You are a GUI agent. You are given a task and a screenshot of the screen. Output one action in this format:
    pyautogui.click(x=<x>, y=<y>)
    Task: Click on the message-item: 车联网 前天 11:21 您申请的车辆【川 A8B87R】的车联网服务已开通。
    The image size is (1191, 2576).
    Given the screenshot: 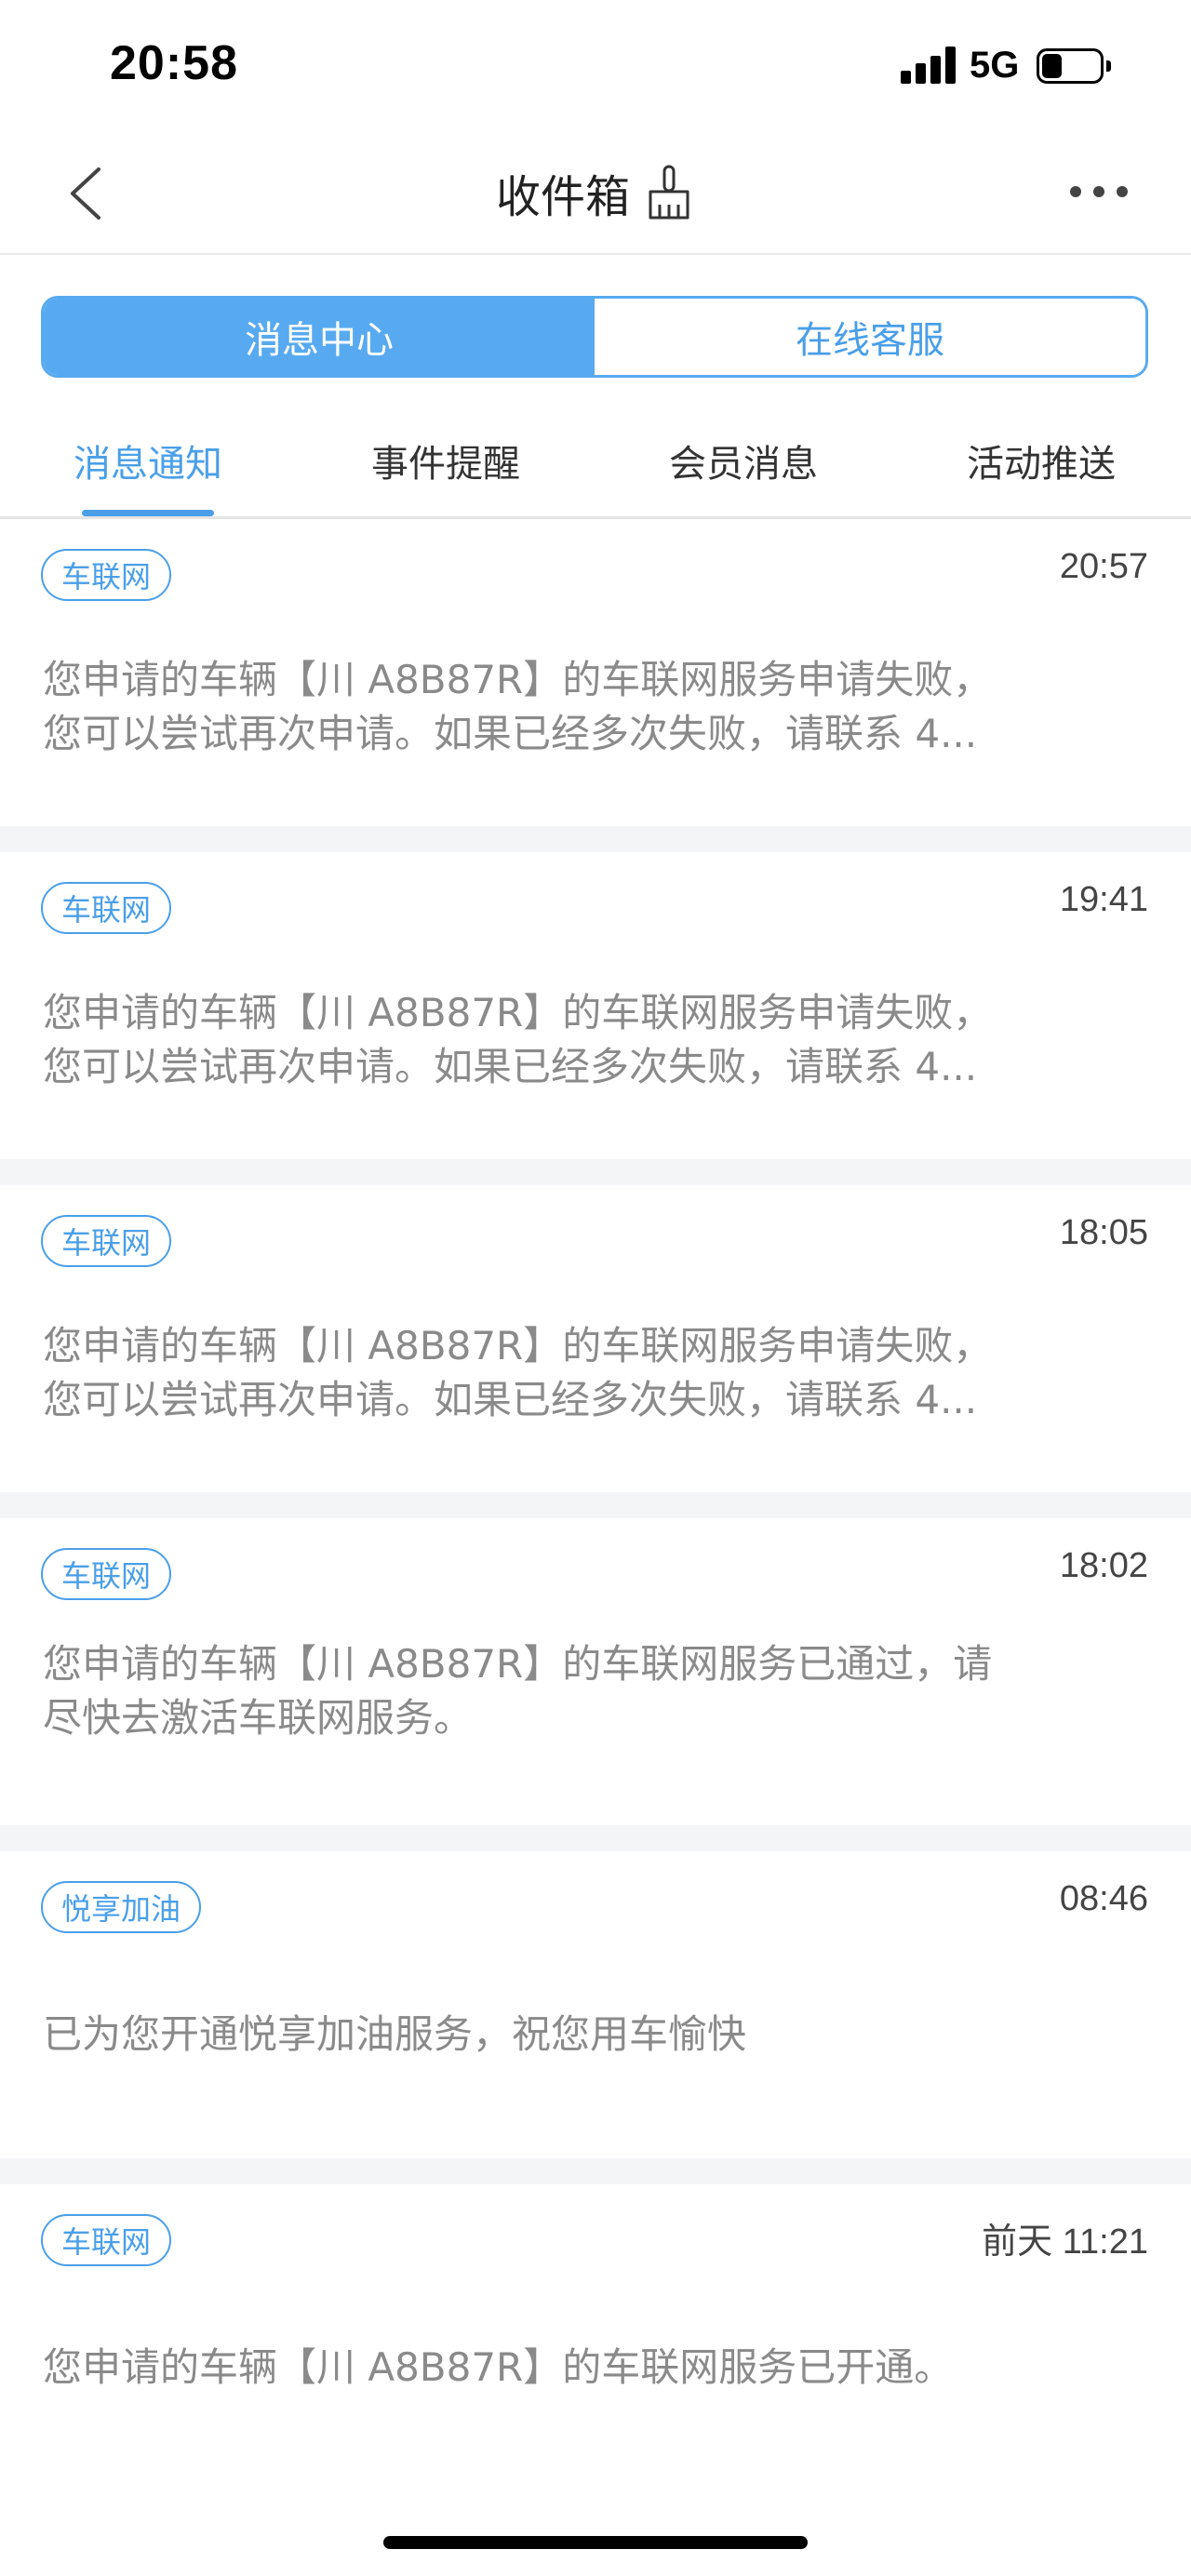 What is the action you would take?
    pyautogui.click(x=595, y=2337)
    